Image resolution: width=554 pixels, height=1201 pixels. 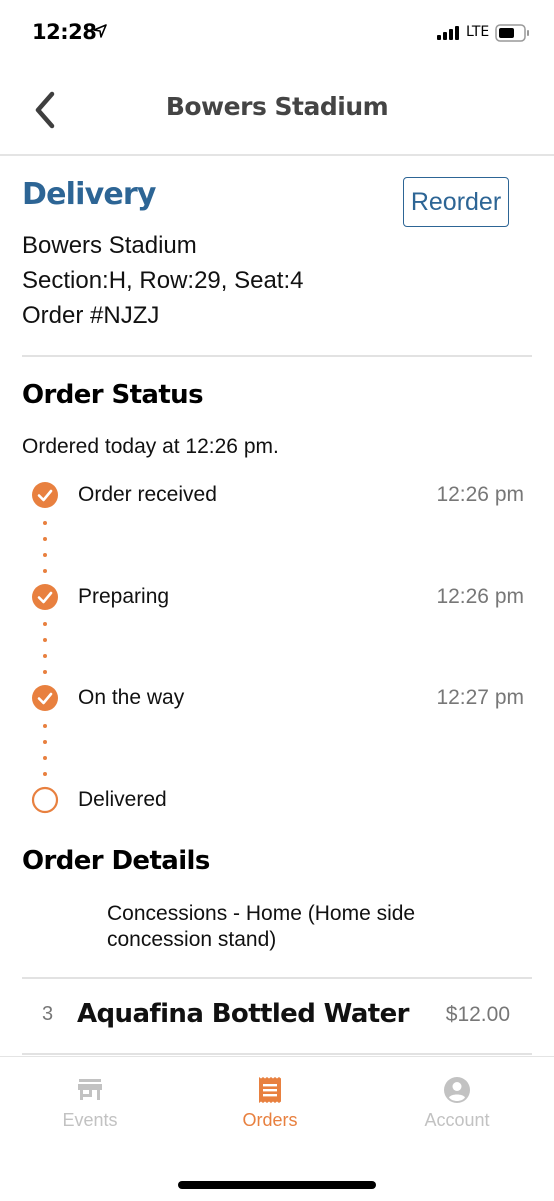 I want to click on tab-orders: Orders, so click(x=270, y=1105).